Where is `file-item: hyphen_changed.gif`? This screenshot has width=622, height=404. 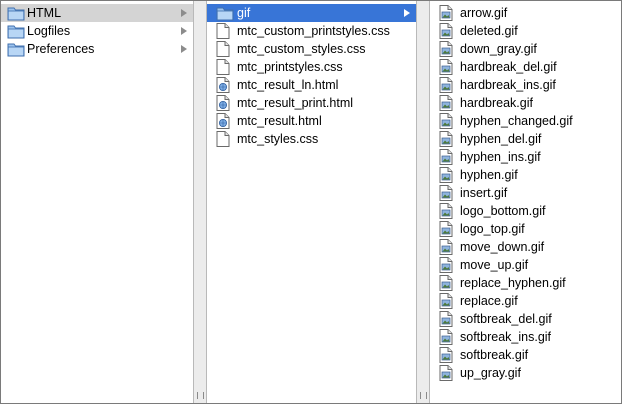 file-item: hyphen_changed.gif is located at coordinates (525, 121).